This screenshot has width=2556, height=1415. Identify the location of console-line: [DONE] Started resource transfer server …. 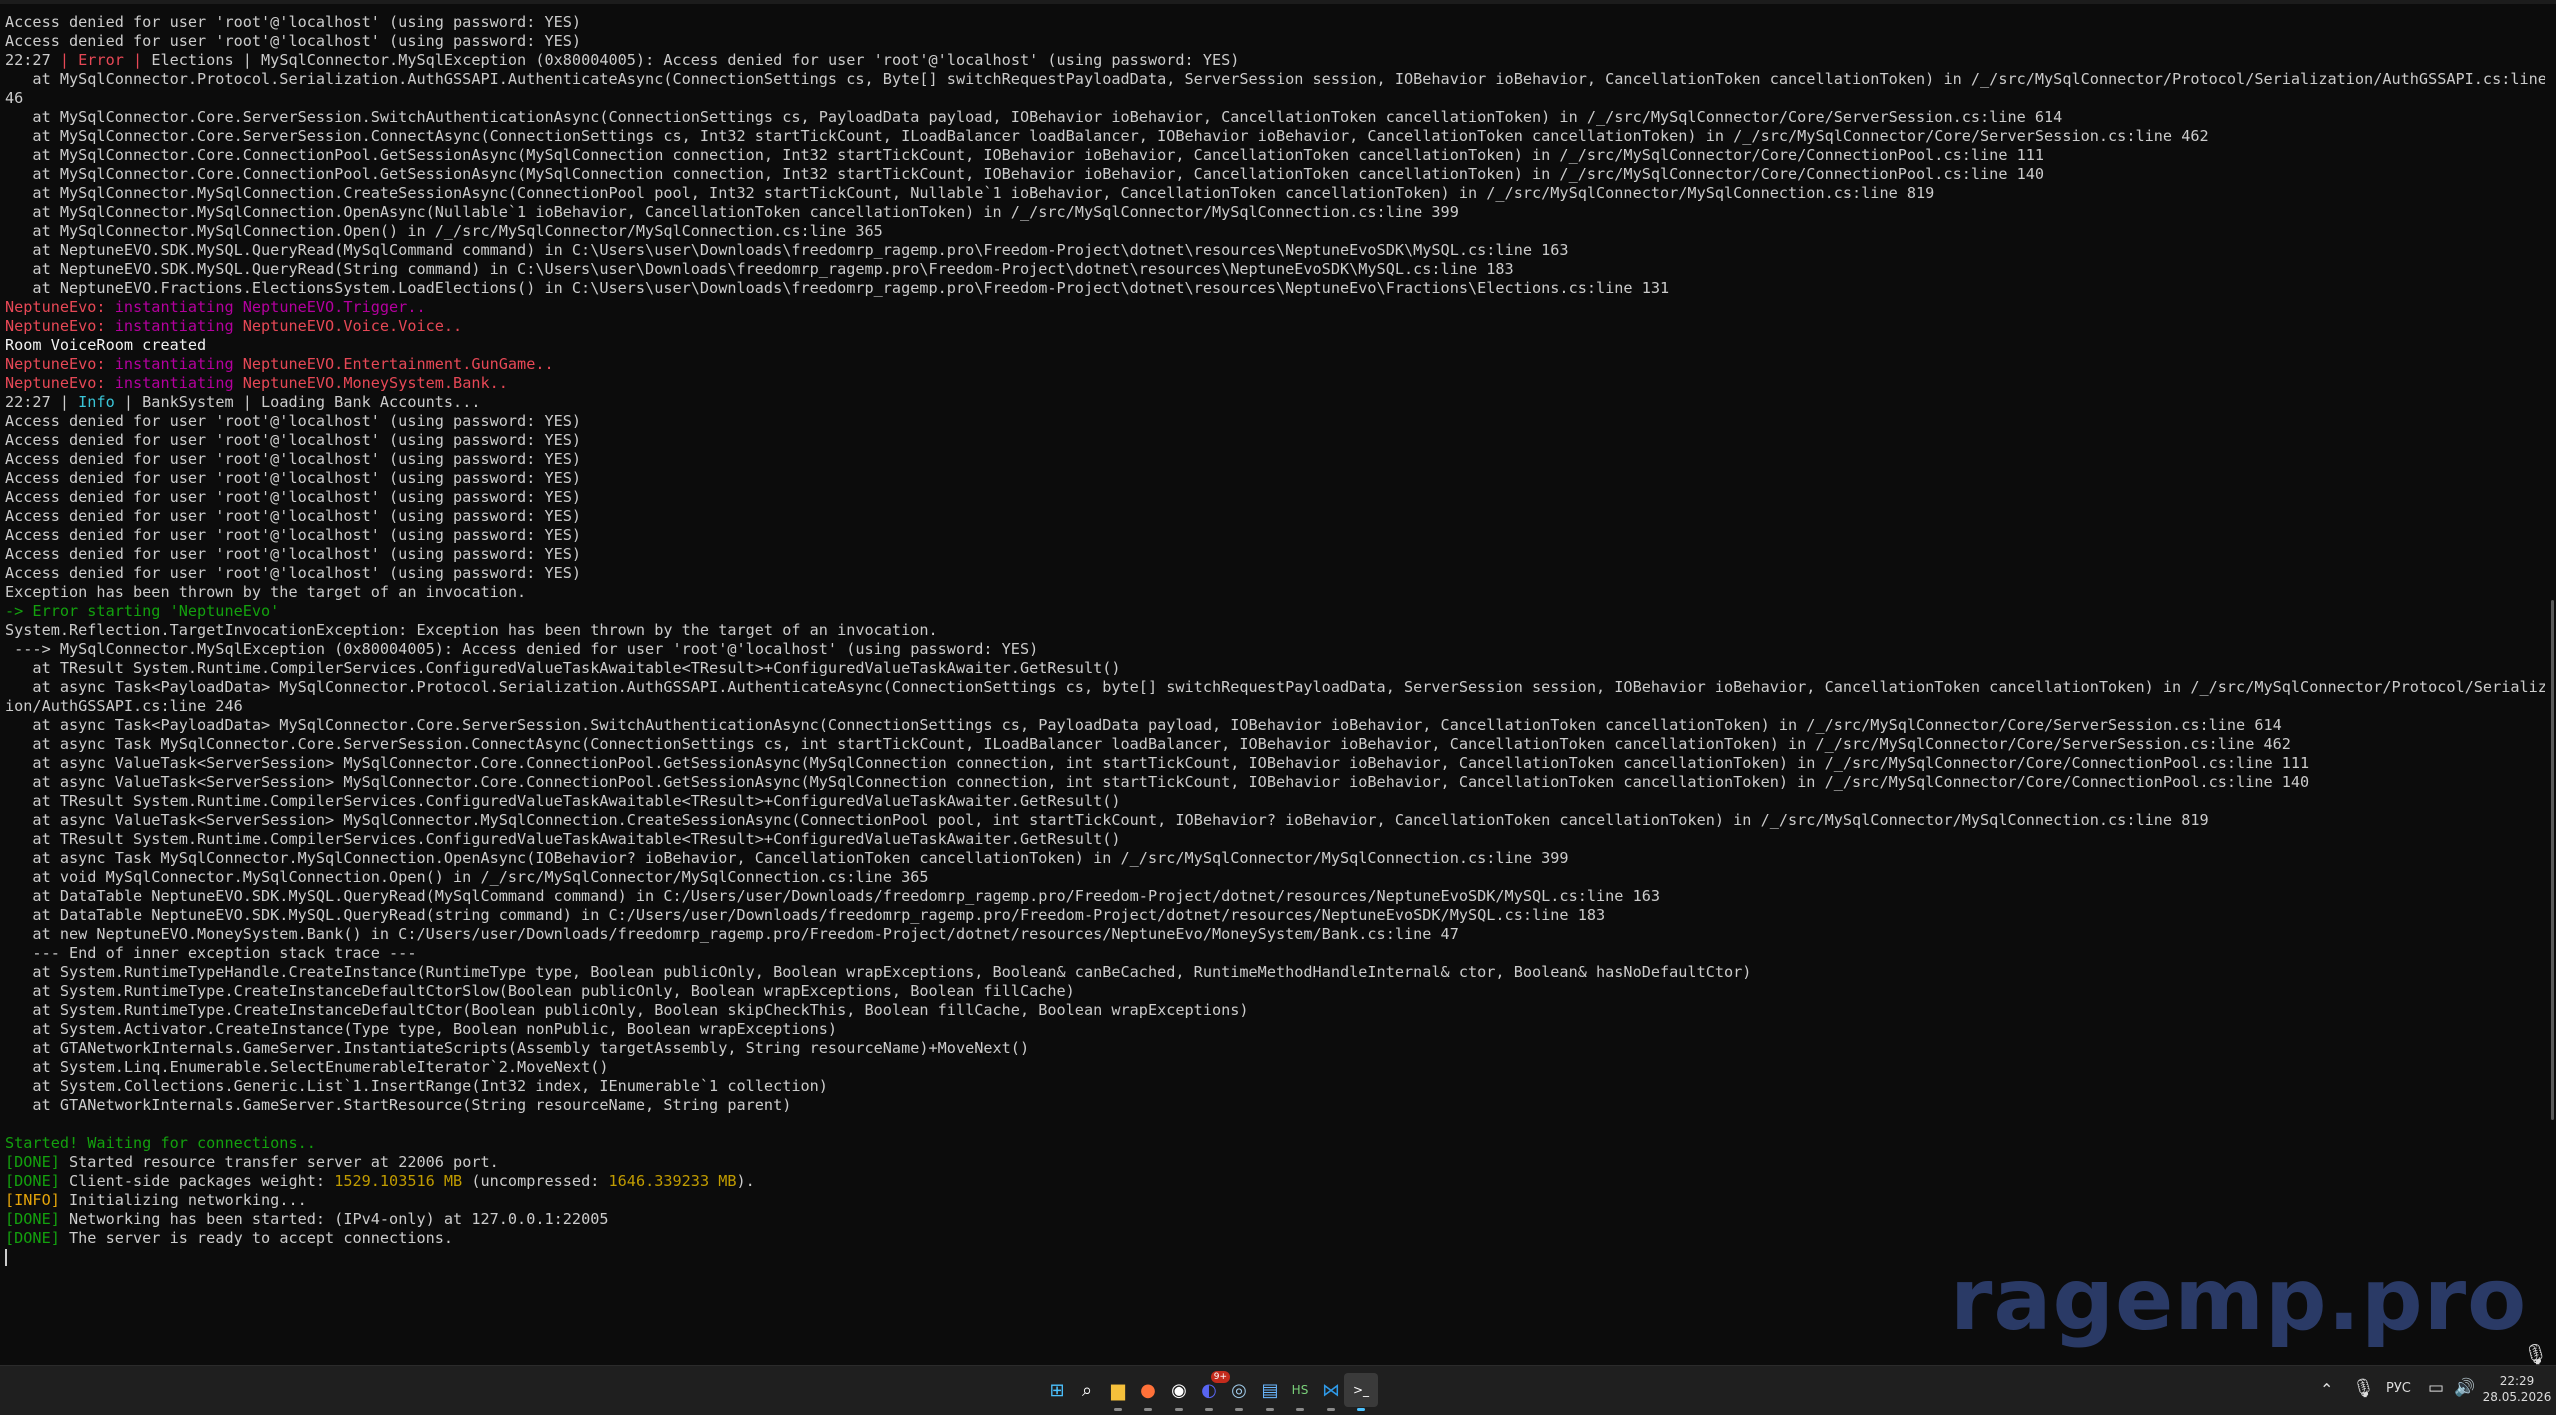
(1275, 1162).